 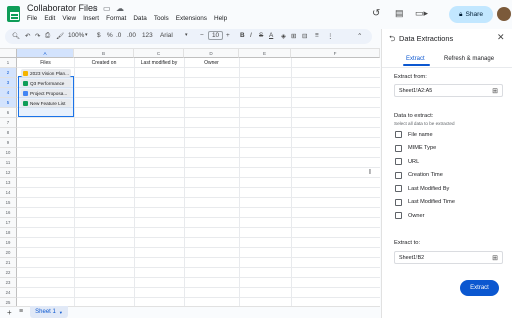 I want to click on option-file-name: File name, so click(x=414, y=134).